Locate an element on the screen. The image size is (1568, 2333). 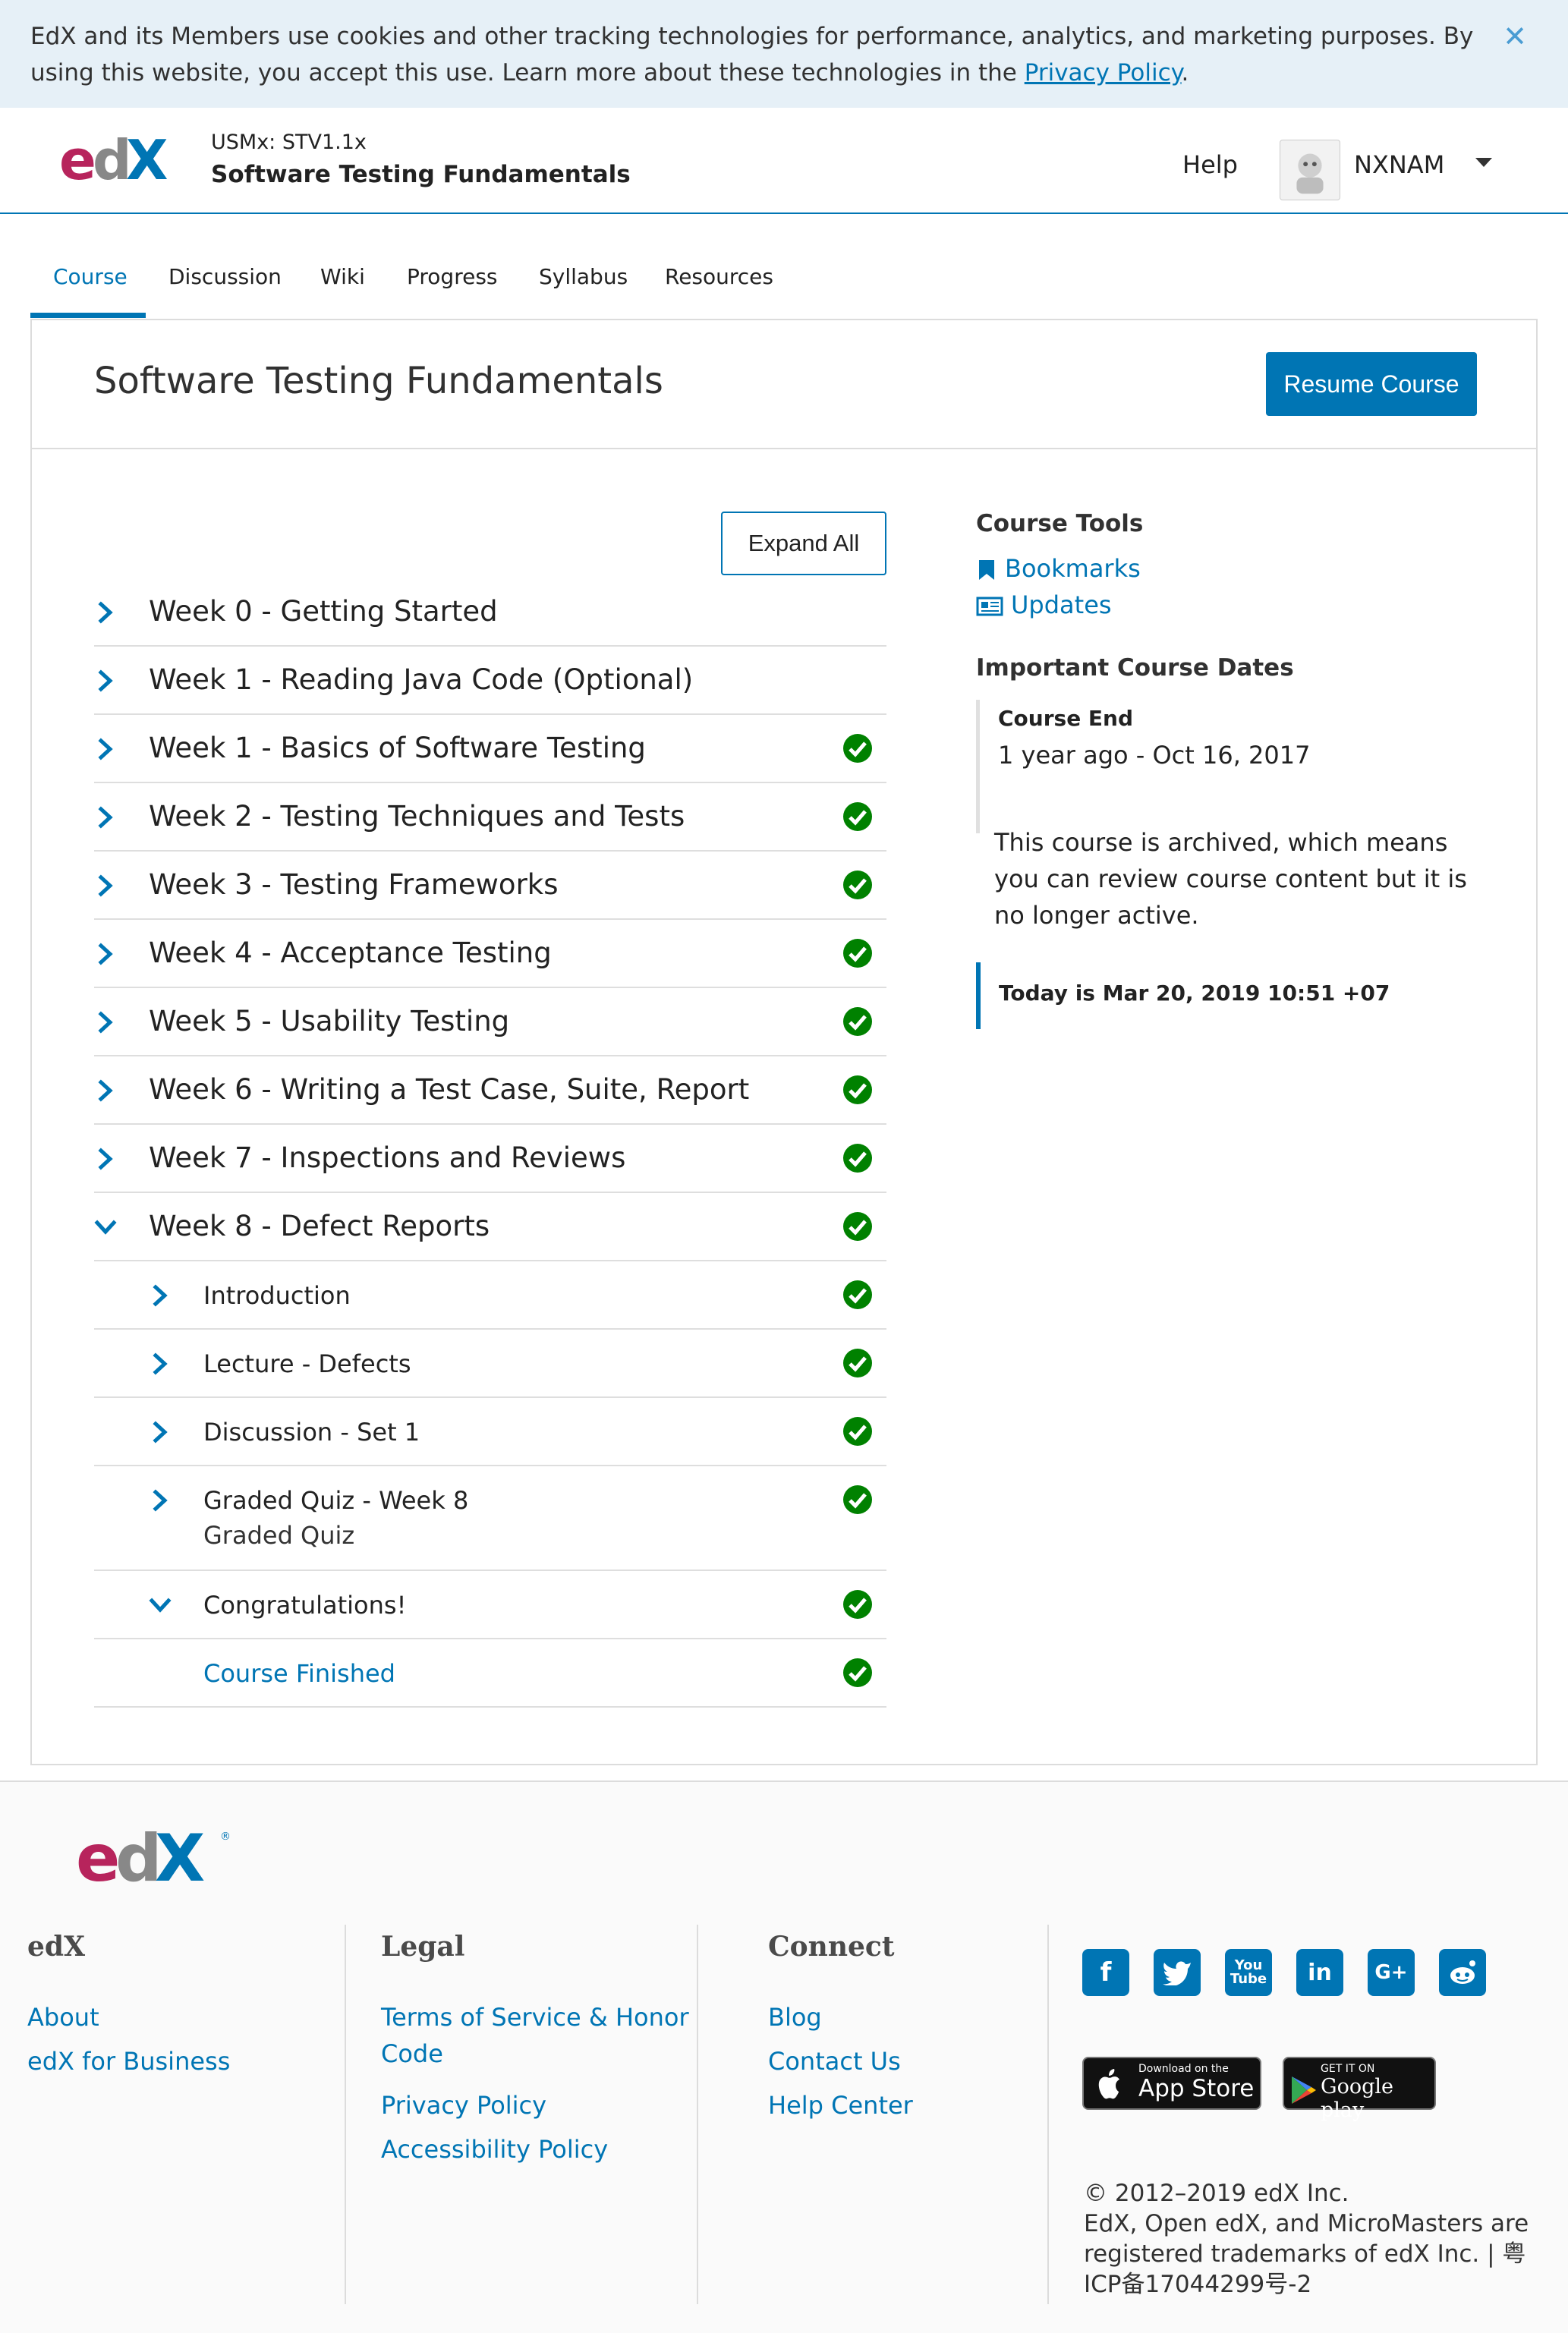
linkedin-icon: in is located at coordinates (1319, 1972).